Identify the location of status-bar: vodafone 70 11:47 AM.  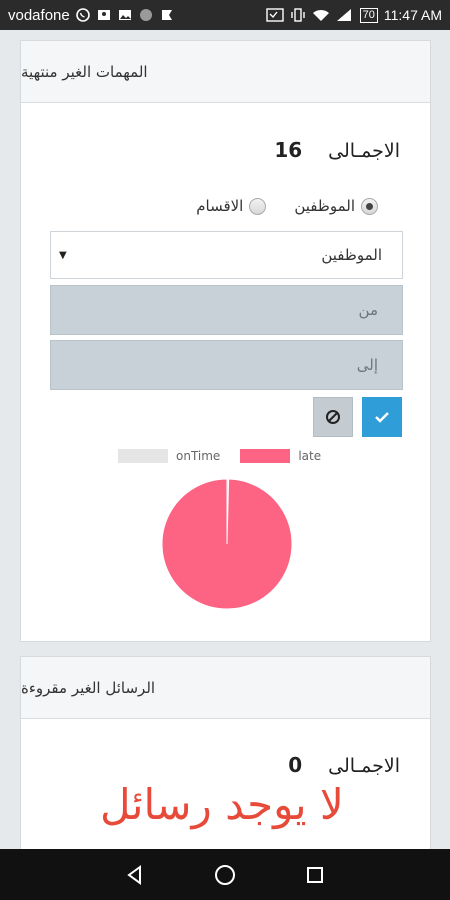
(225, 15).